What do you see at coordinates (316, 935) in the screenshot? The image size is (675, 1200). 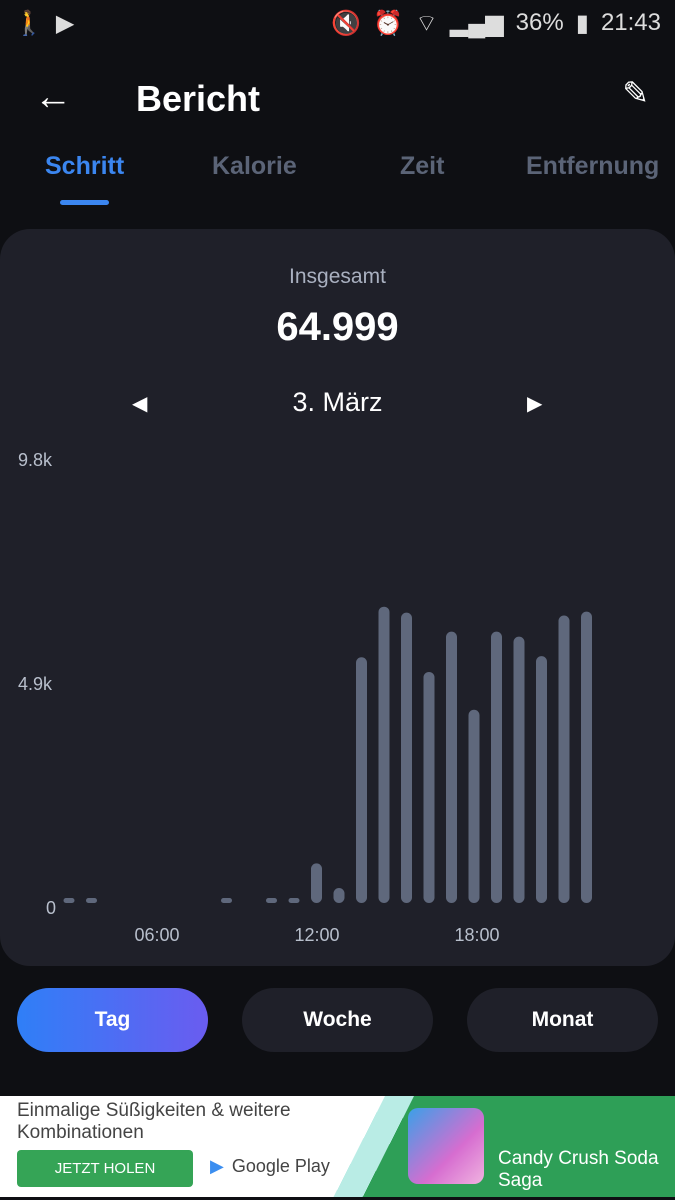 I see `x-tick-label: 12:00` at bounding box center [316, 935].